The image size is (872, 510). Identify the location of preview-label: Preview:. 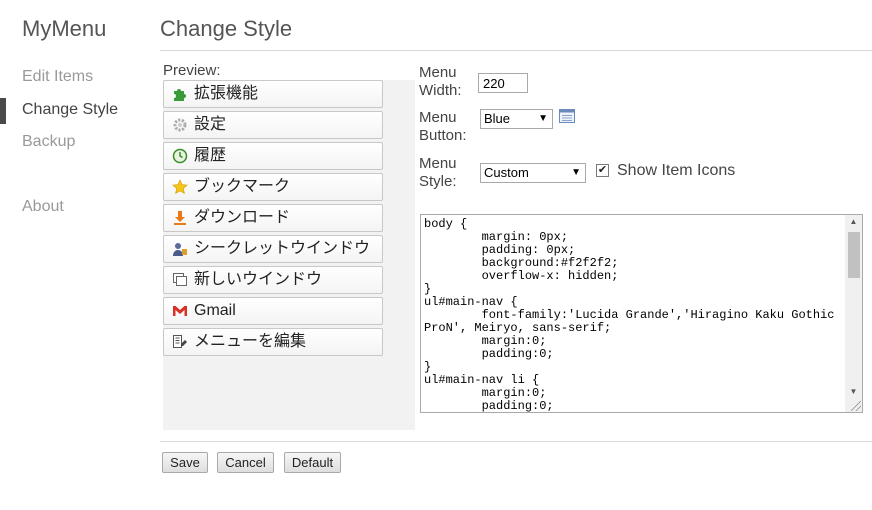
(192, 70).